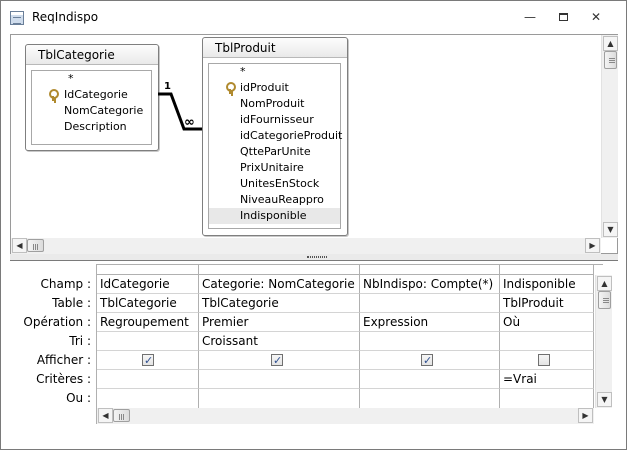 The height and width of the screenshot is (450, 627). Describe the element at coordinates (65, 284) in the screenshot. I see `row-label-champ: Champ :` at that location.